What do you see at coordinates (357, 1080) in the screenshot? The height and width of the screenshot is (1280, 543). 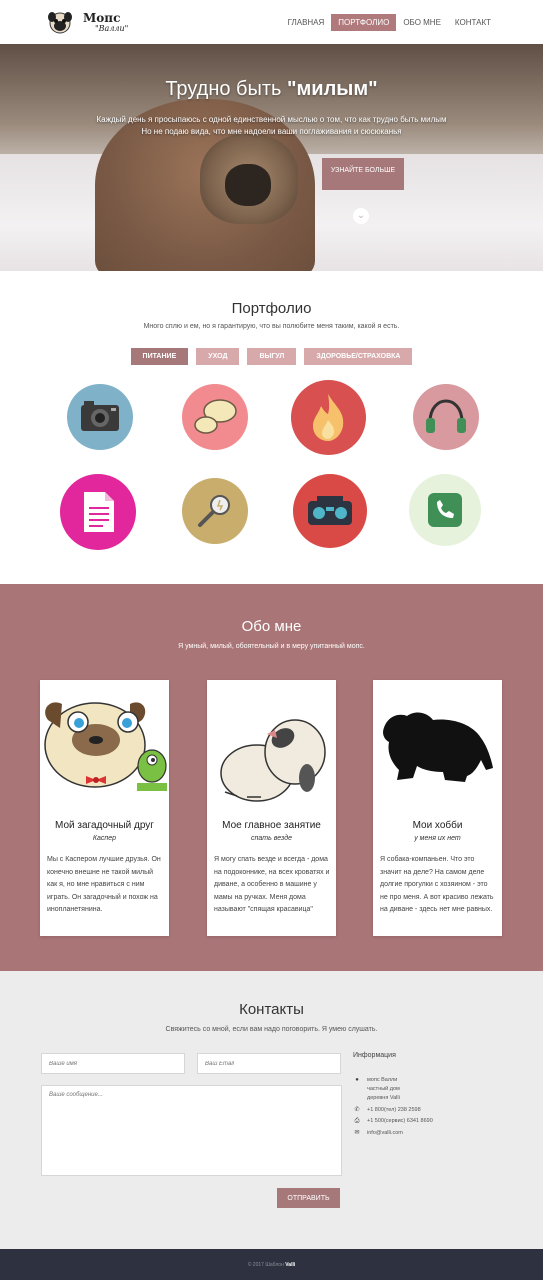 I see `map-pin-icon: ●` at bounding box center [357, 1080].